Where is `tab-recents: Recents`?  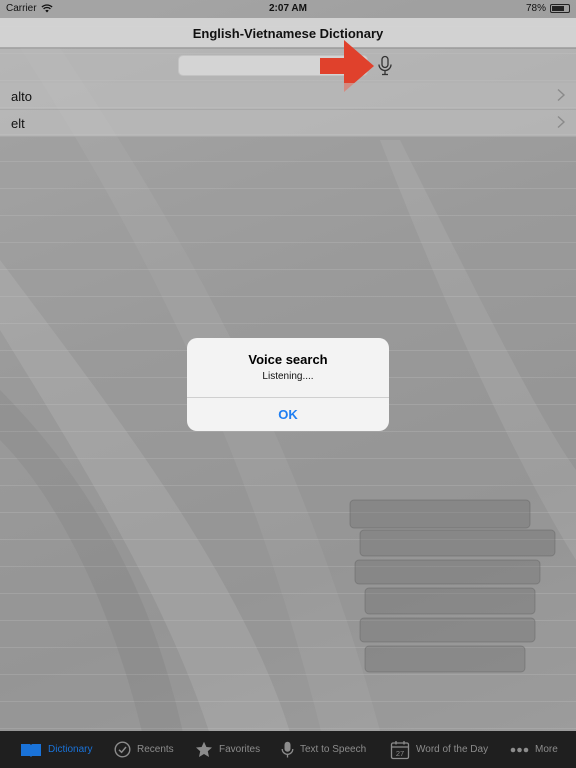
tab-recents: Recents is located at coordinates (144, 749).